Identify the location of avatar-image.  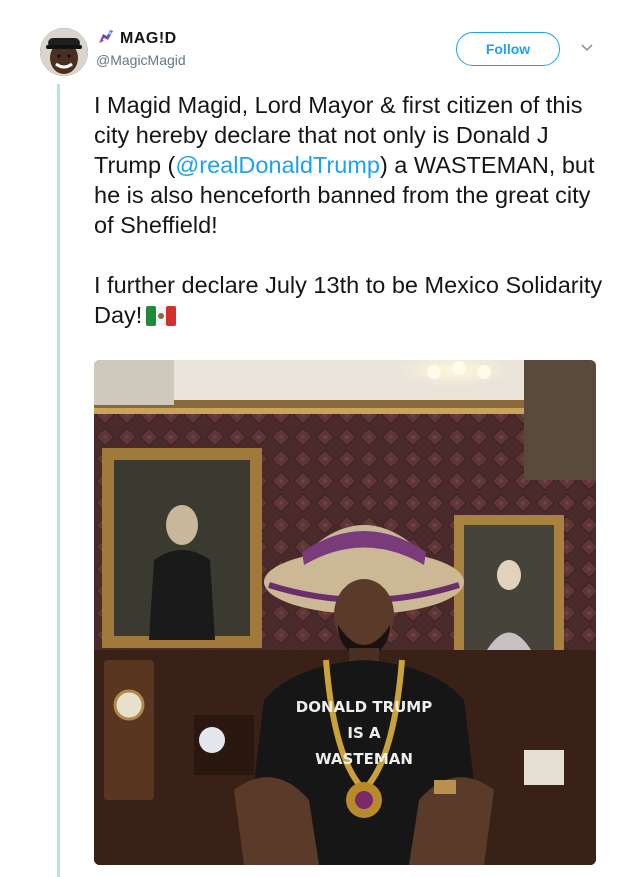
(64, 52).